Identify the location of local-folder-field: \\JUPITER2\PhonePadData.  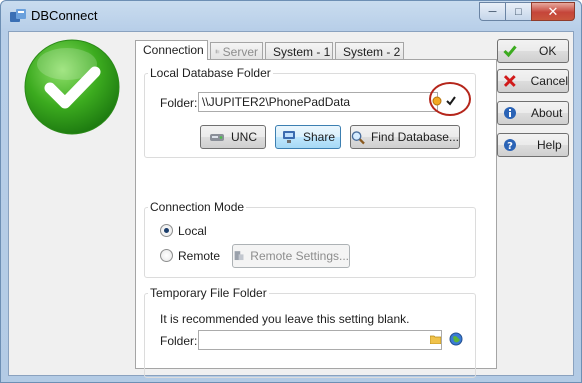
(318, 102).